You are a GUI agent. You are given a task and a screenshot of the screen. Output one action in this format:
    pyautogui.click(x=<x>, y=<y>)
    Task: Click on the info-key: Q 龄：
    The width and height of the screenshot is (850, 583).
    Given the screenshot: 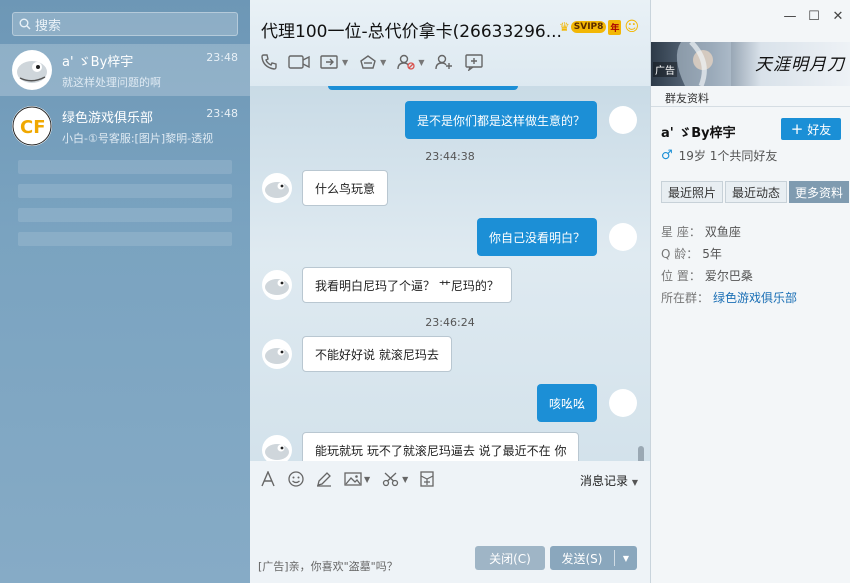 What is the action you would take?
    pyautogui.click(x=680, y=253)
    